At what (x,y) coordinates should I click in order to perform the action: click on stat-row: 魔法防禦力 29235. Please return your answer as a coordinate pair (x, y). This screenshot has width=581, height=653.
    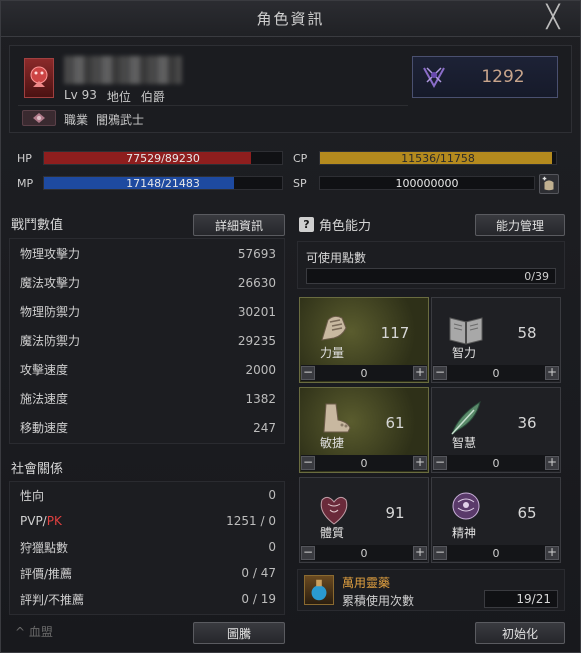
    Looking at the image, I should click on (148, 341).